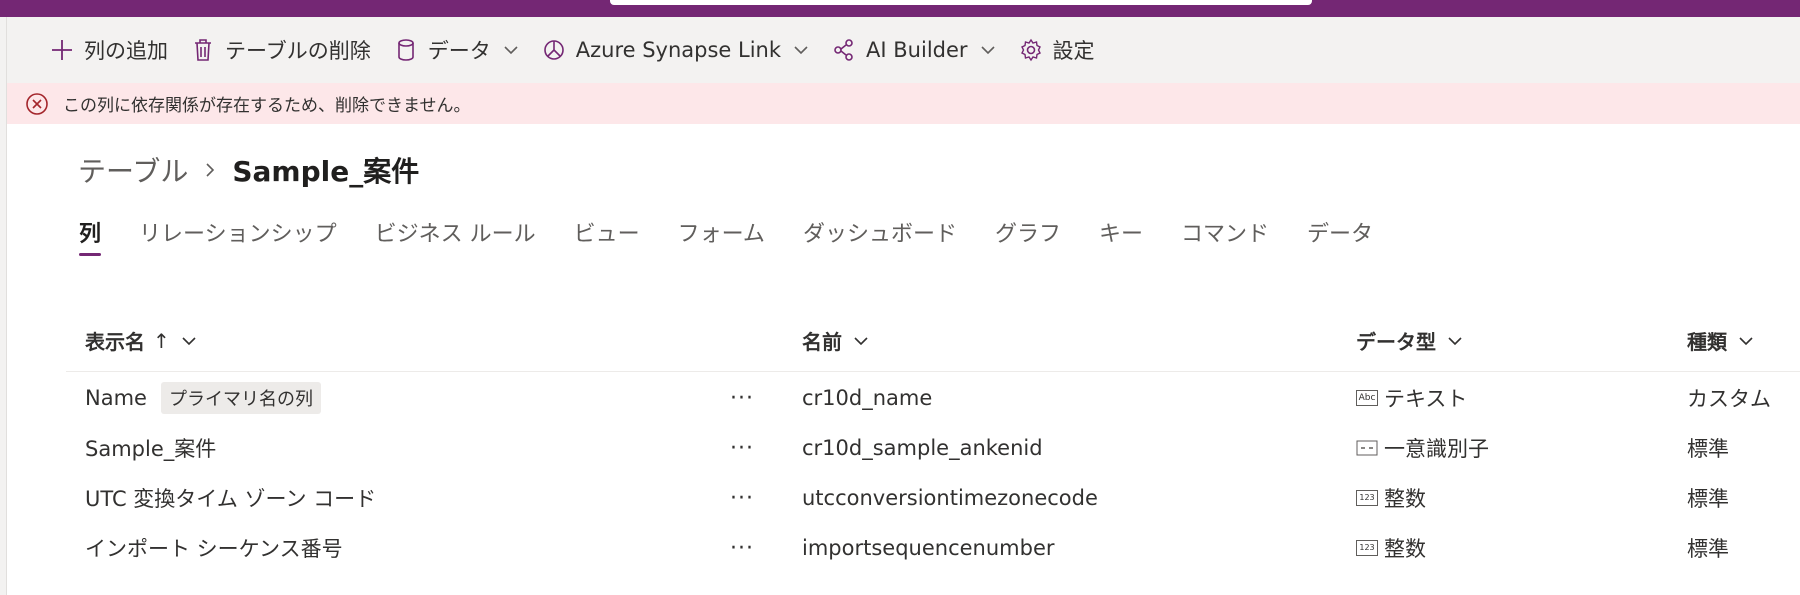  Describe the element at coordinates (554, 50) in the screenshot. I see `synapse-icon` at that location.